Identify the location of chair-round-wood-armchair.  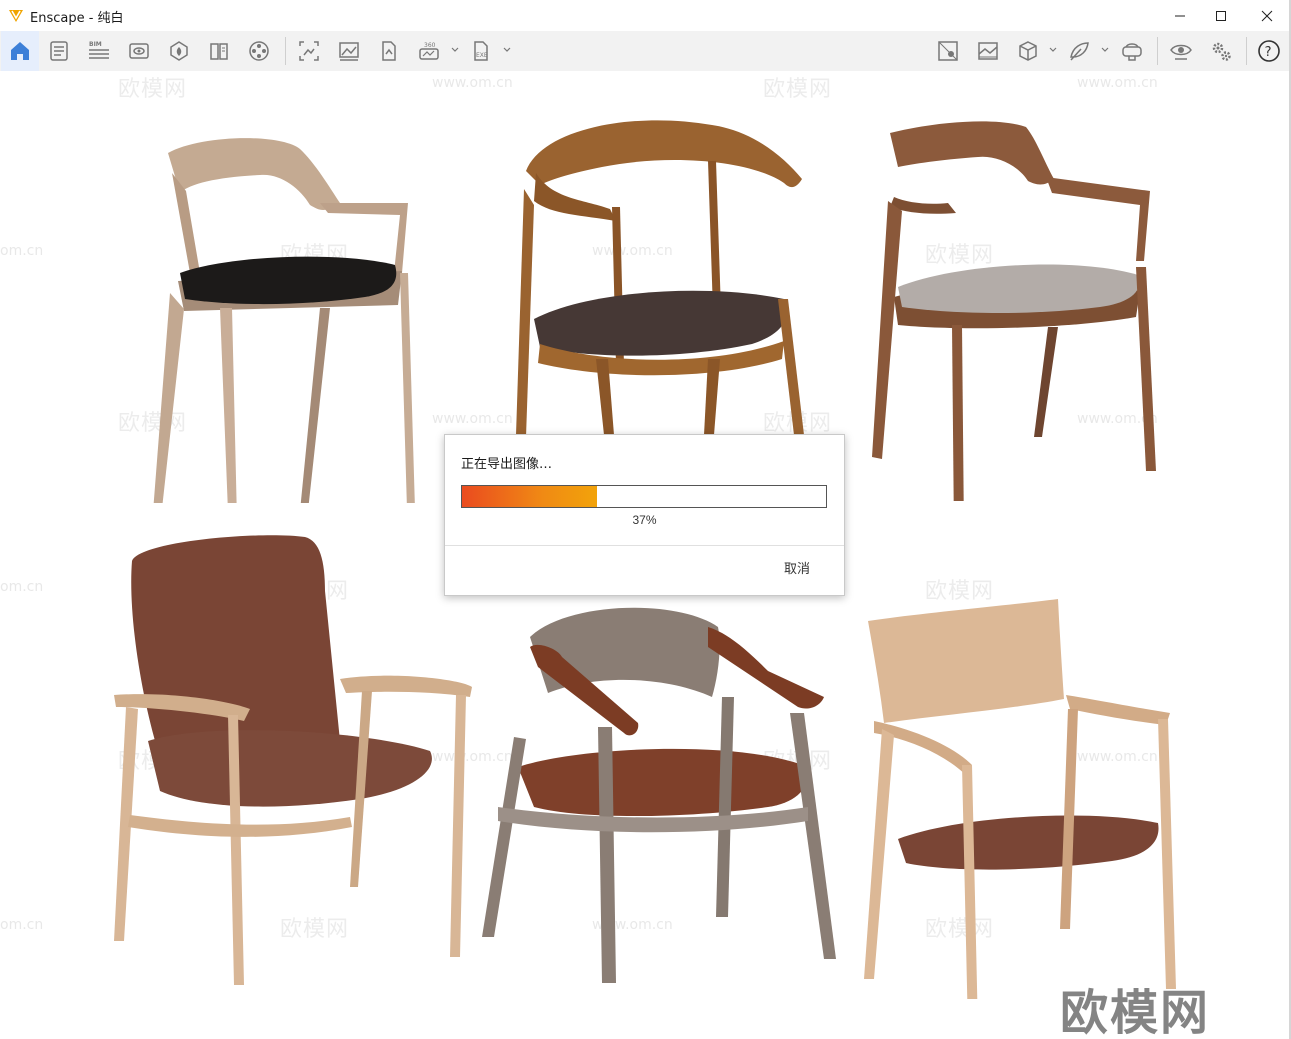
(660, 278).